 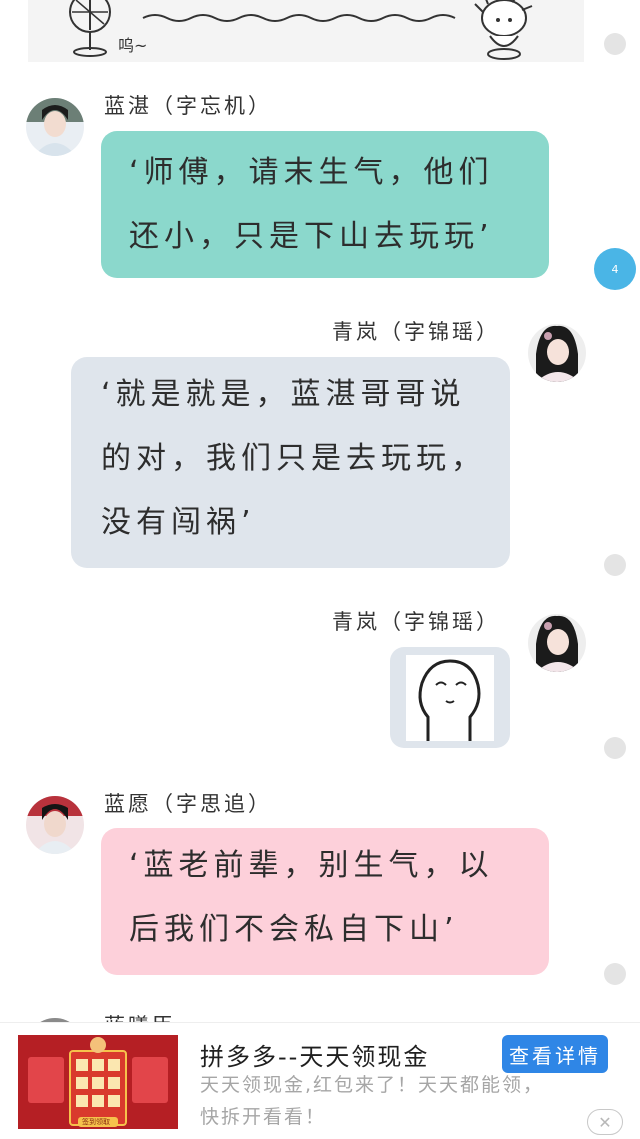 I want to click on message-text: 没有闯祸’, so click(x=178, y=522).